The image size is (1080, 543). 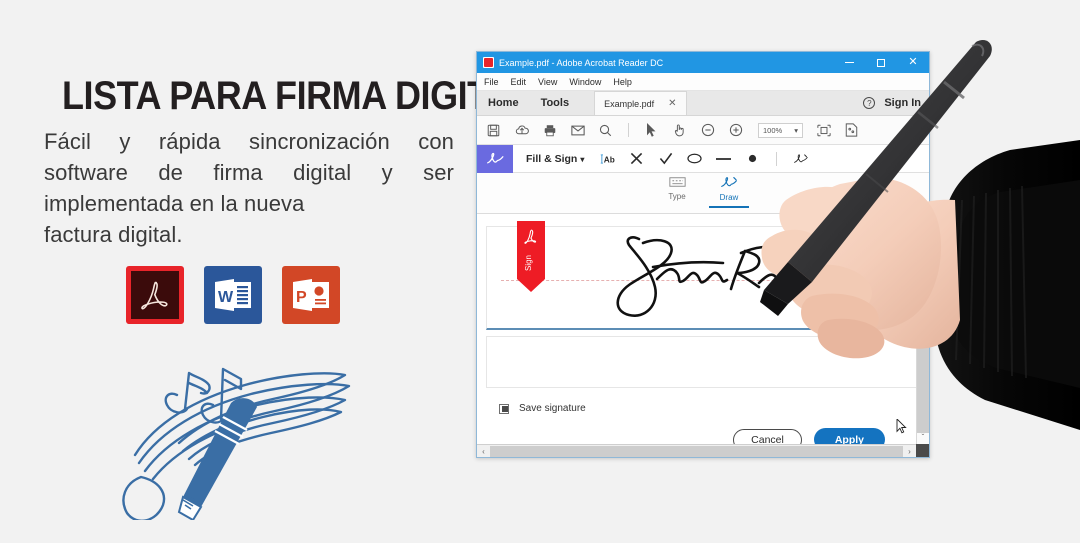 I want to click on fill-and-sign-toolbar: Fill & Sign ▾ Ab, so click(x=703, y=158).